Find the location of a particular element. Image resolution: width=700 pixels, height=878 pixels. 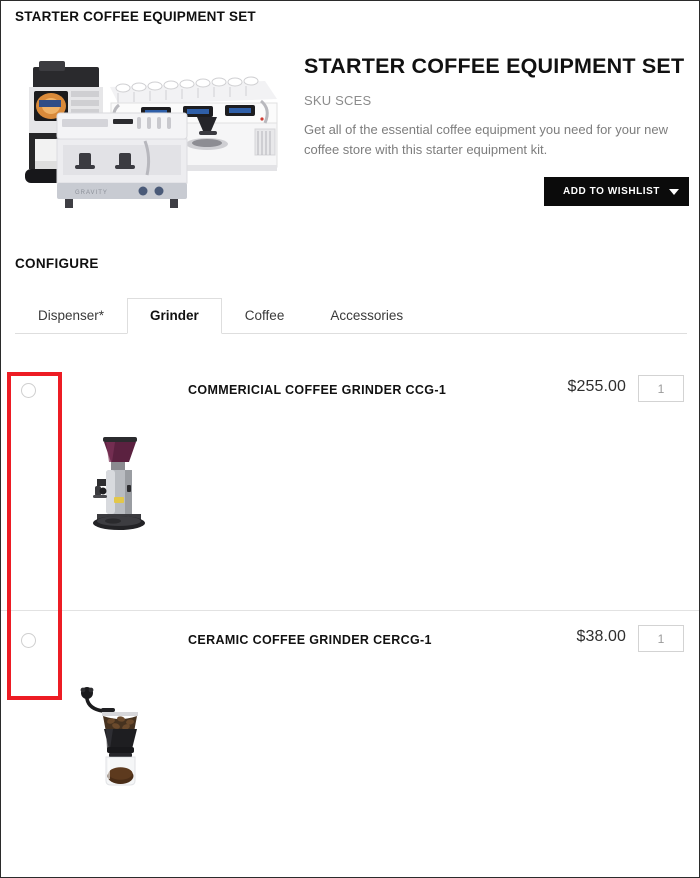

configure-tabs: Dispenser* Grinder Coffee Accessories is located at coordinates (351, 315).